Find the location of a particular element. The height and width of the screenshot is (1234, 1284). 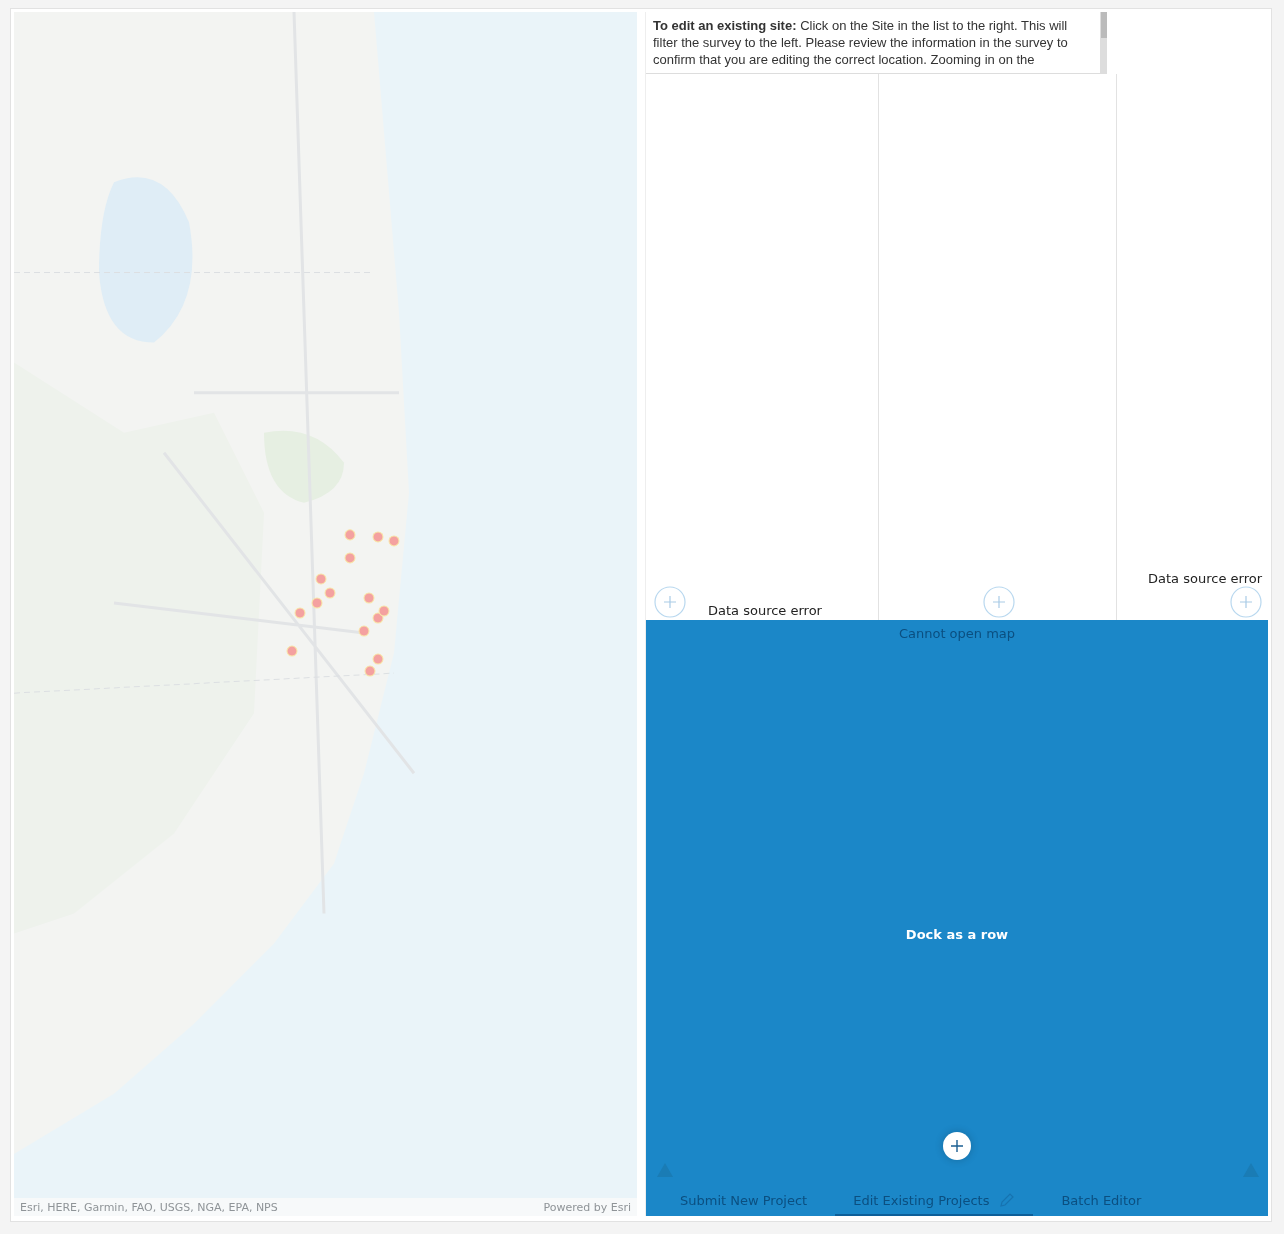

tab: Edit Existing Projects is located at coordinates (934, 1201).